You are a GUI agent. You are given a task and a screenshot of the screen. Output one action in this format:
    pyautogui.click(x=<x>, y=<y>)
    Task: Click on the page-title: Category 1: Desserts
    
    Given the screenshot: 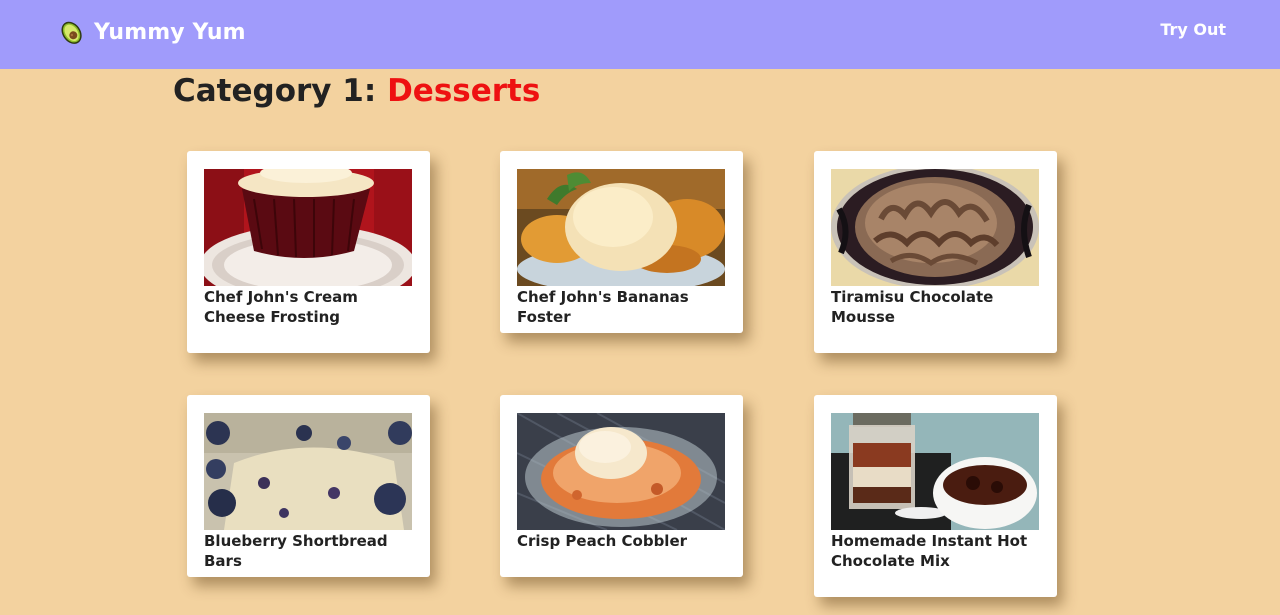 What is the action you would take?
    pyautogui.click(x=356, y=91)
    